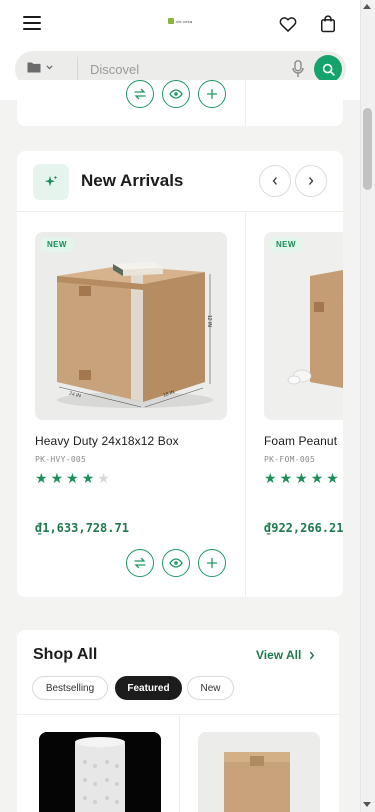 This screenshot has height=812, width=375. What do you see at coordinates (303, 528) in the screenshot?
I see `product-price: ₫922,266.21` at bounding box center [303, 528].